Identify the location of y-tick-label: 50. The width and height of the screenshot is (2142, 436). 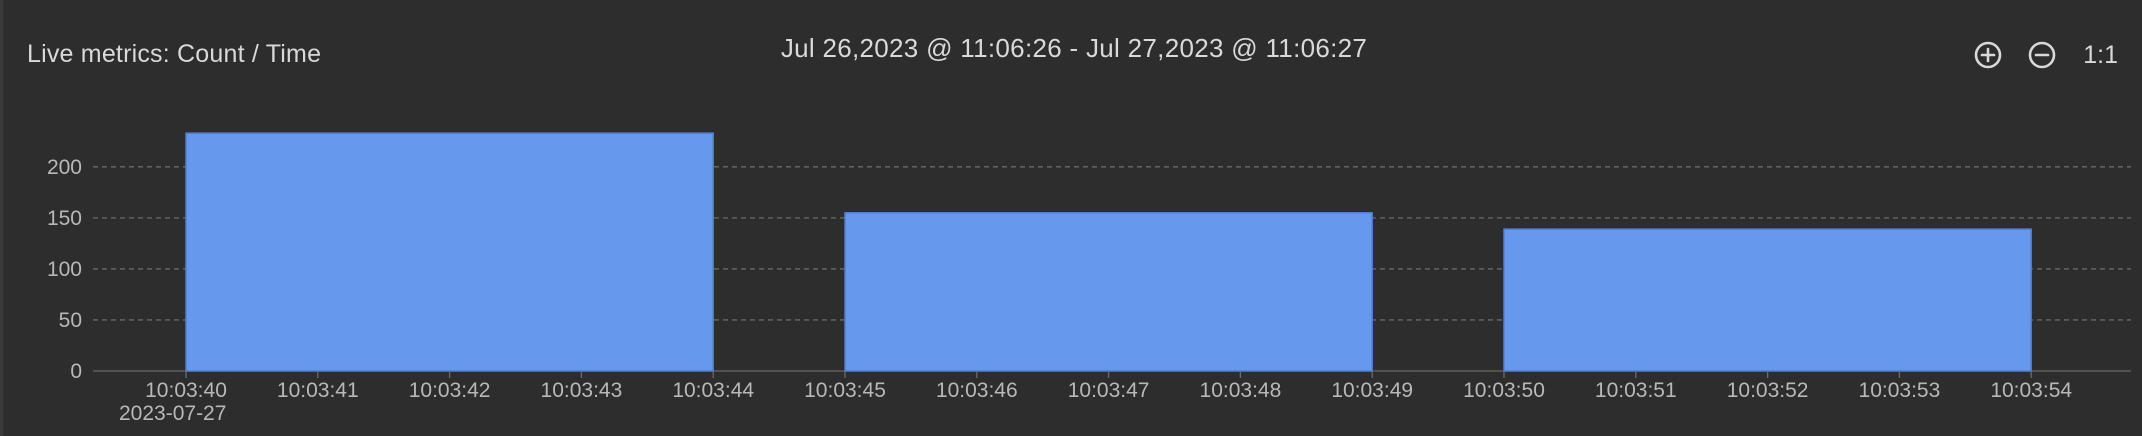
(70, 320).